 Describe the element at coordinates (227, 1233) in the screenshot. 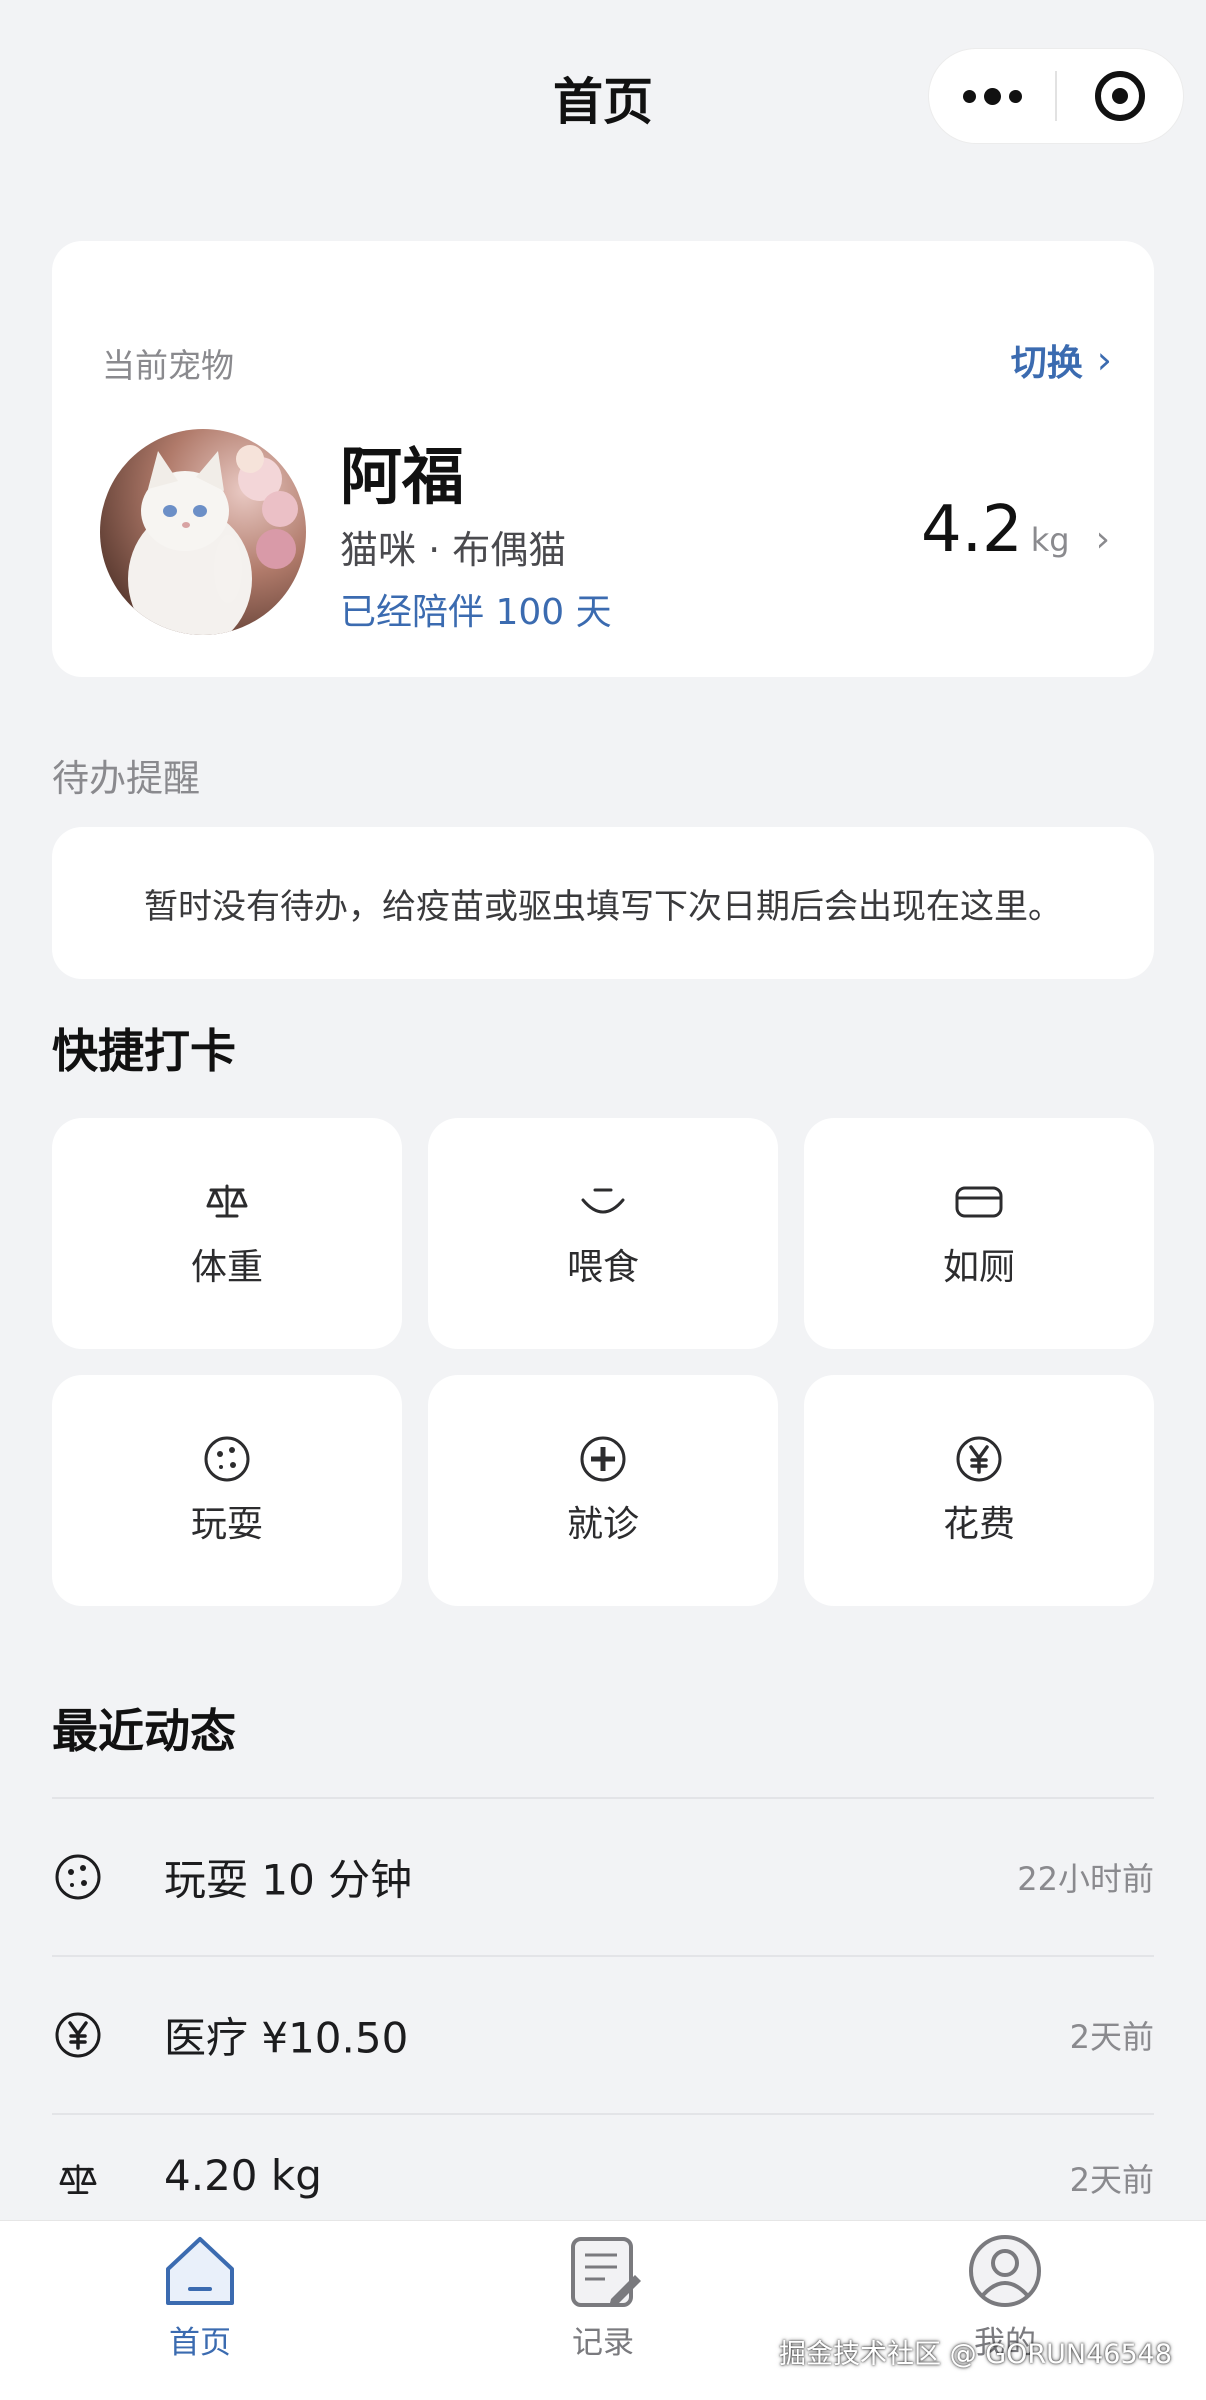

I see `quick-tile-weight: 体重` at that location.